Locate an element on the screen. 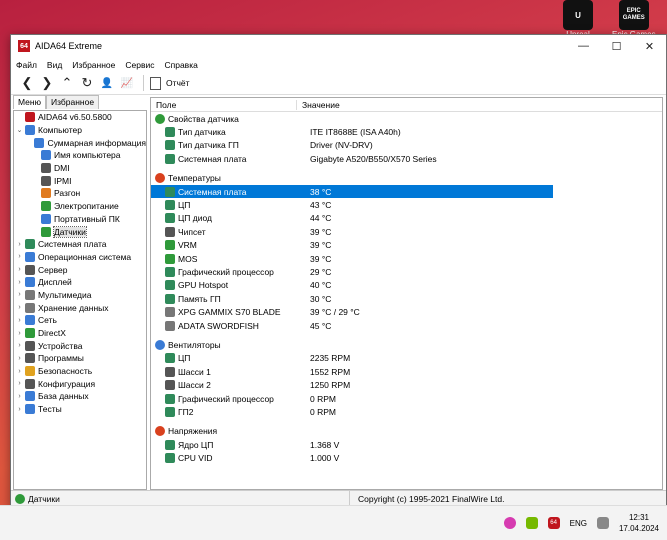 Image resolution: width=667 pixels, height=540 pixels. forward-icon: ❯ is located at coordinates (47, 83).